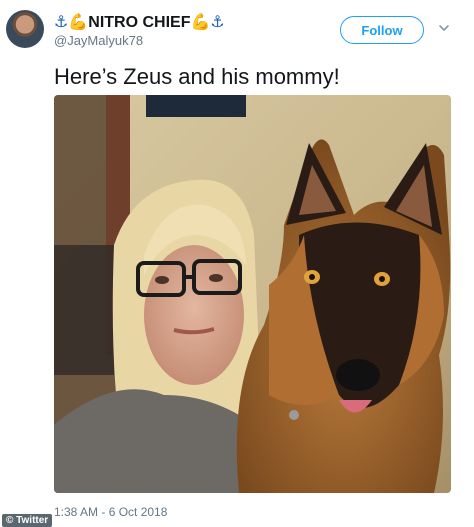 Image resolution: width=474 pixels, height=527 pixels. I want to click on follow-button: Follow, so click(382, 30).